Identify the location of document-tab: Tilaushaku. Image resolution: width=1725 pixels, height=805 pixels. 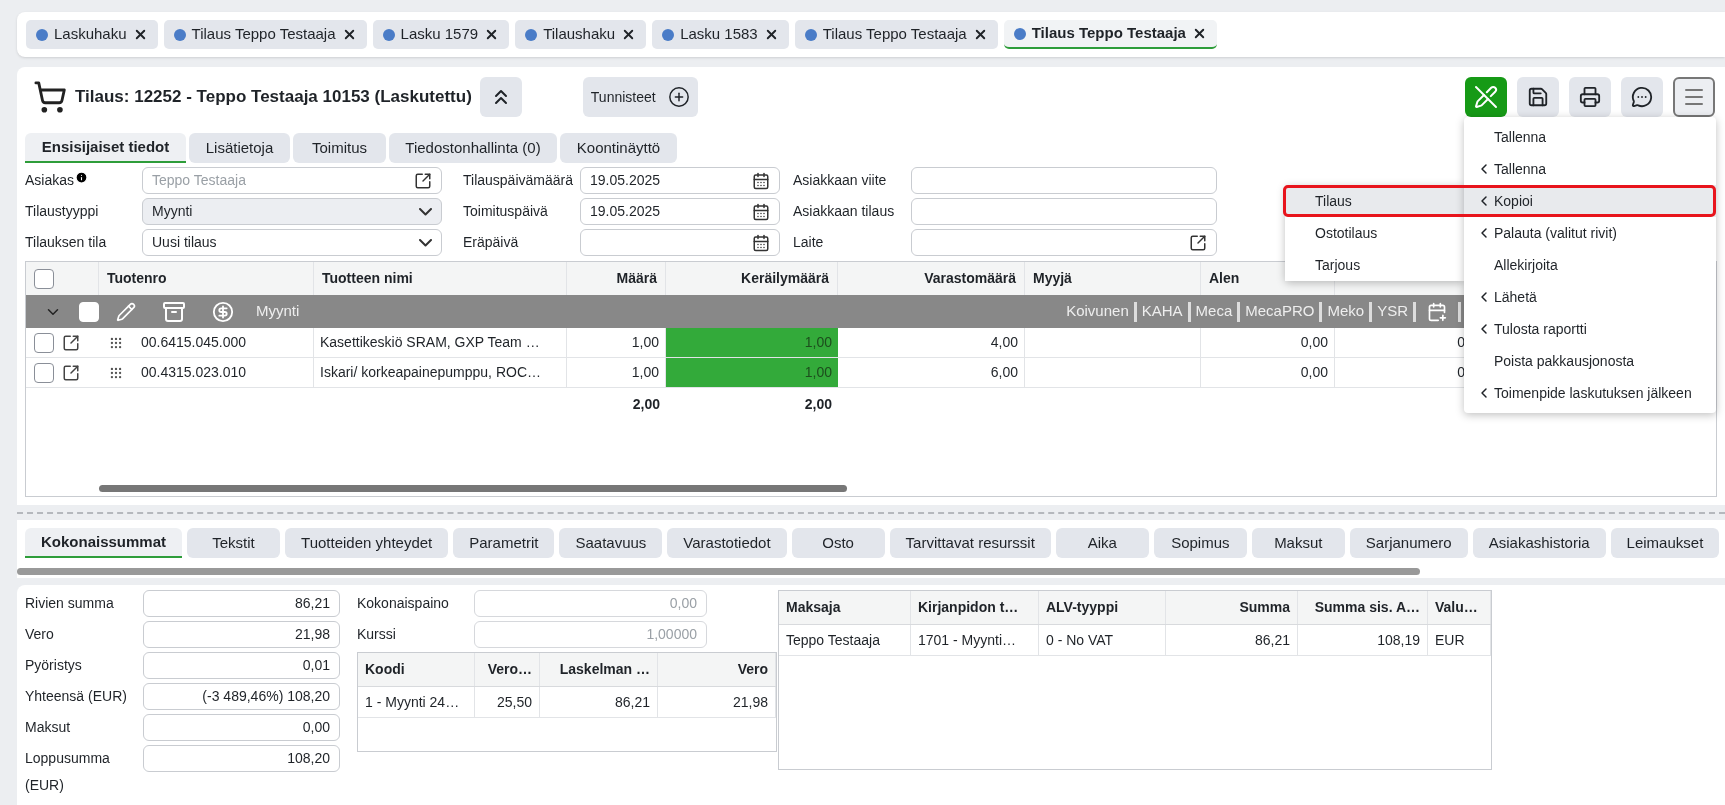
(581, 34).